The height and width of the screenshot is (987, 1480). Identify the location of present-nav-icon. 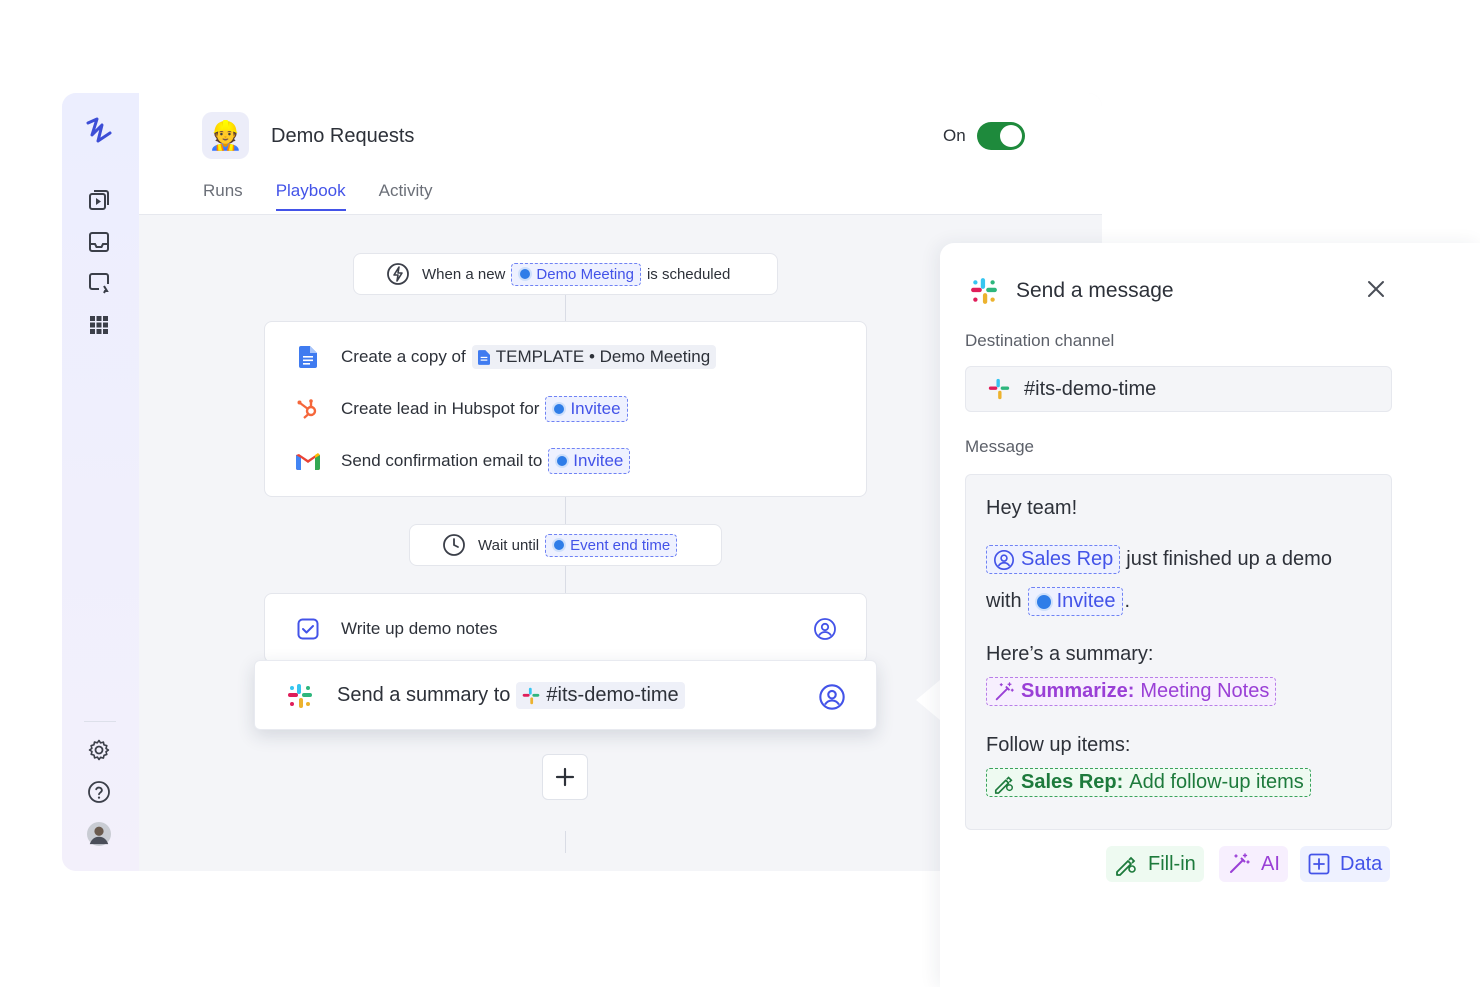
(99, 283).